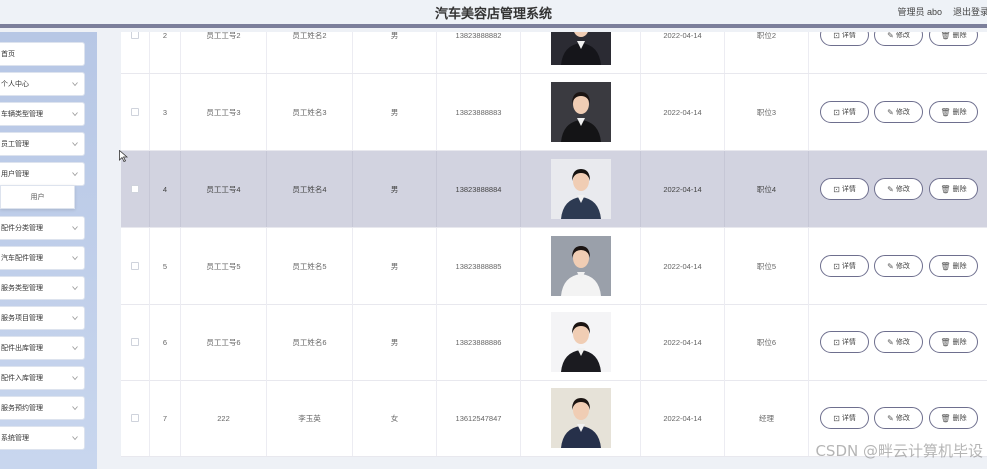 Image resolution: width=987 pixels, height=469 pixels. I want to click on employee-name-cell-text: 员工姓名4, so click(309, 189).